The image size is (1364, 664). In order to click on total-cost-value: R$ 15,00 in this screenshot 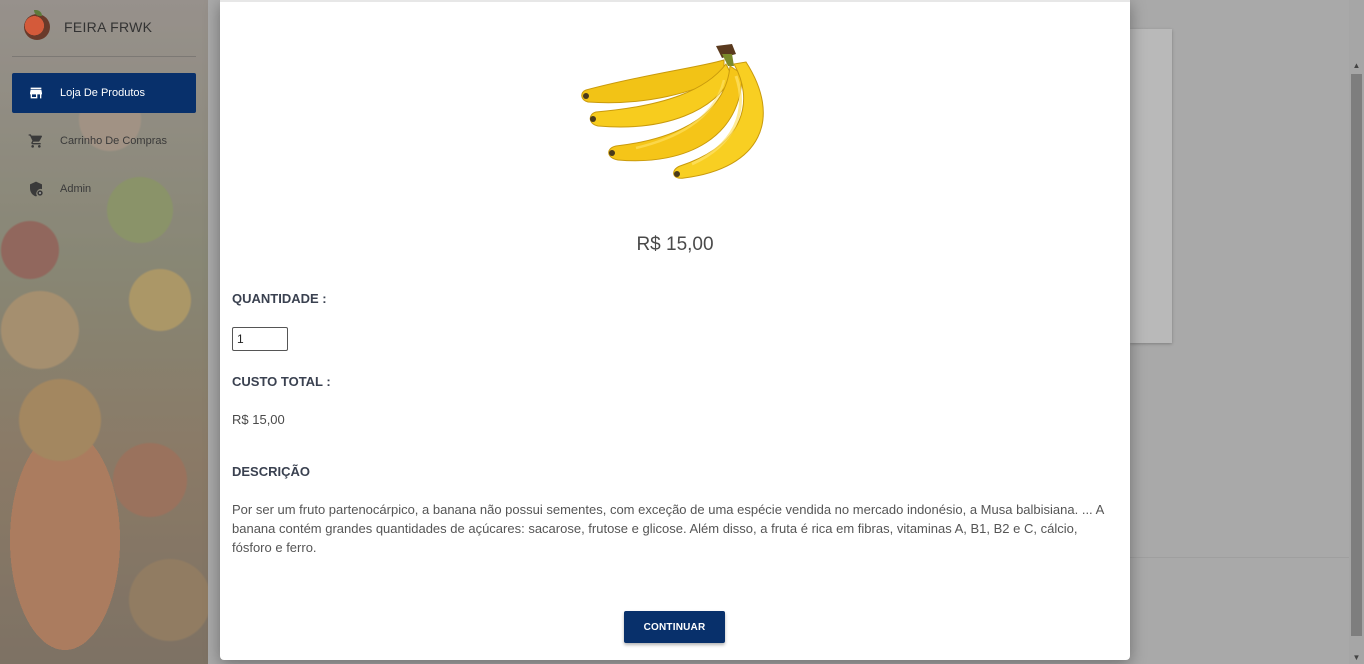, I will do `click(258, 419)`.